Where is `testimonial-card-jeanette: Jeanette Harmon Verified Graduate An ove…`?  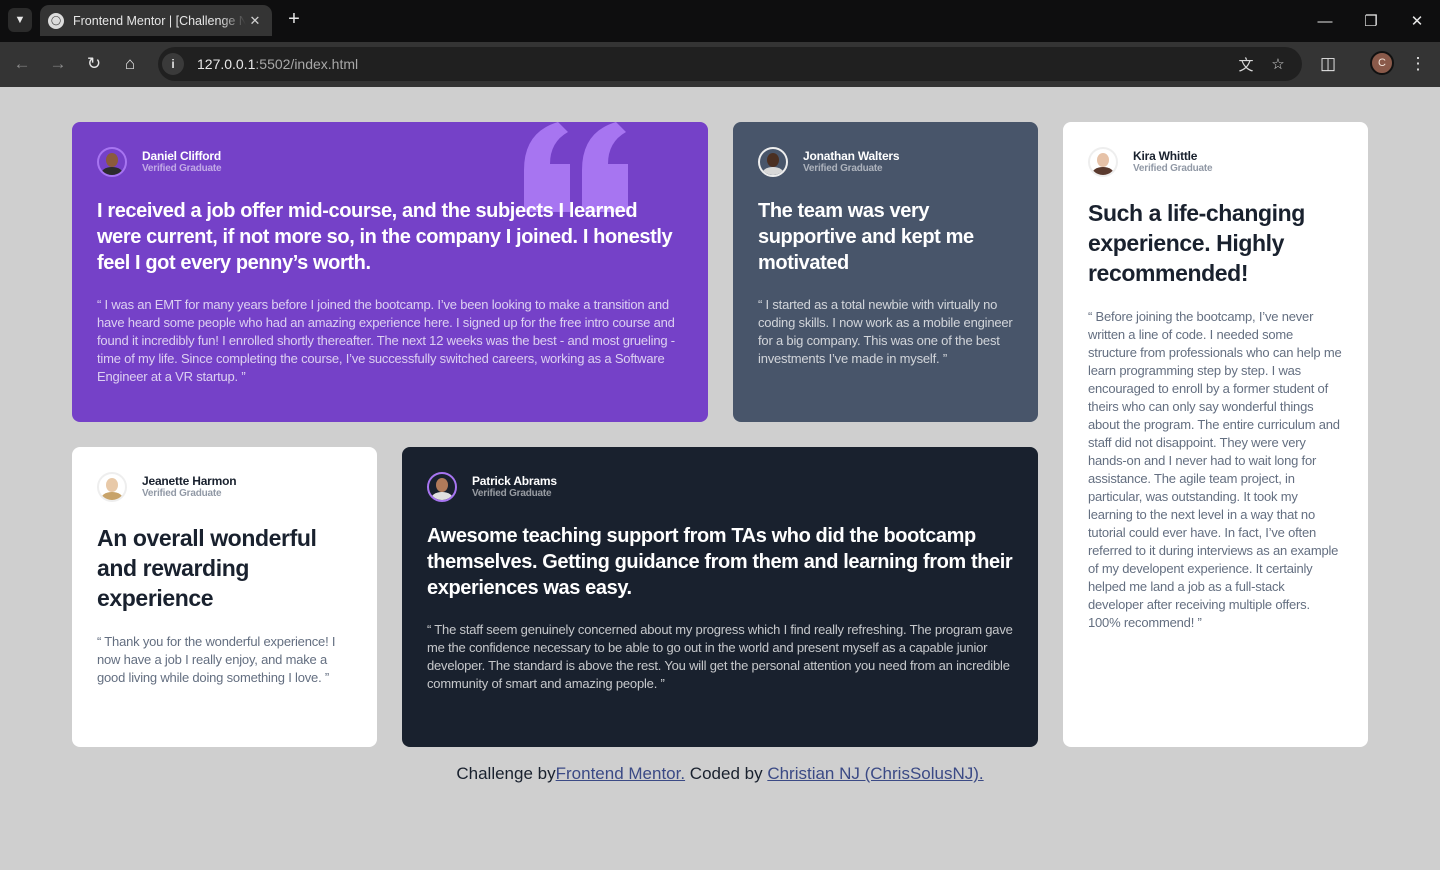 testimonial-card-jeanette: Jeanette Harmon Verified Graduate An ove… is located at coordinates (224, 597).